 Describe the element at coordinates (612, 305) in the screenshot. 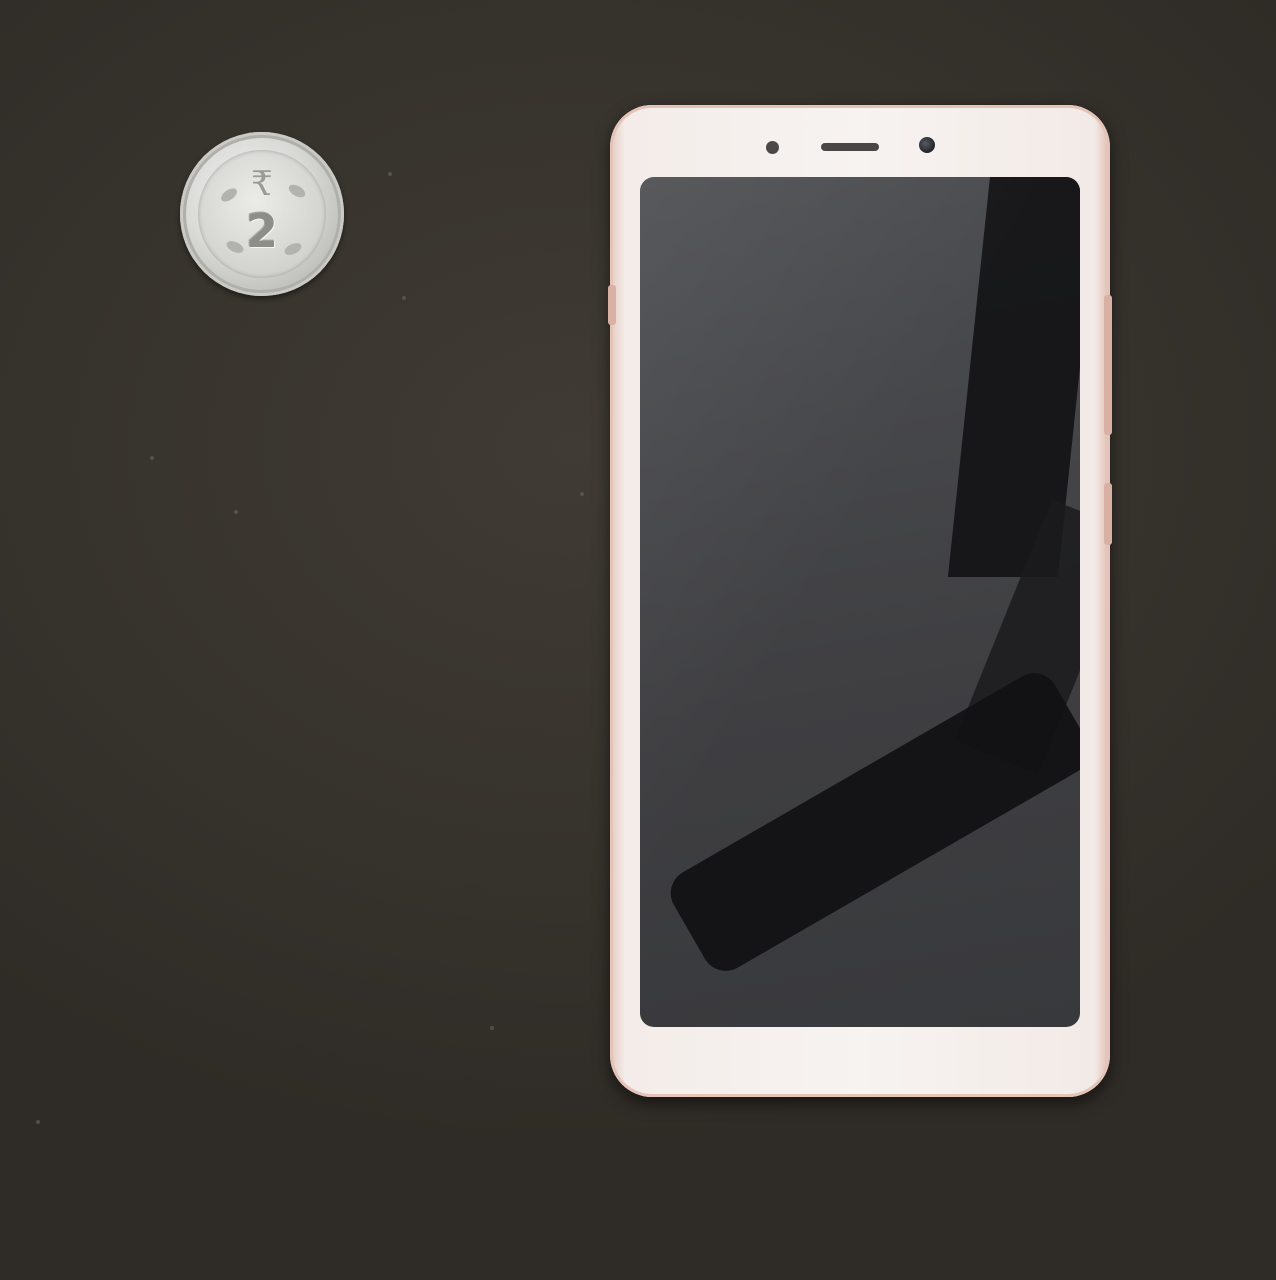

I see `left-side-button` at that location.